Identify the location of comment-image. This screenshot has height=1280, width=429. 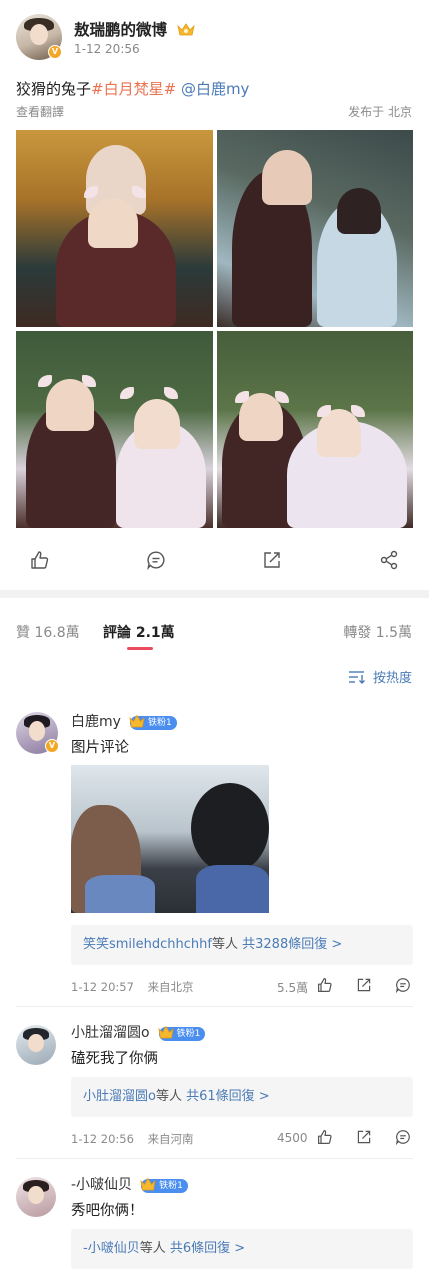
(170, 839).